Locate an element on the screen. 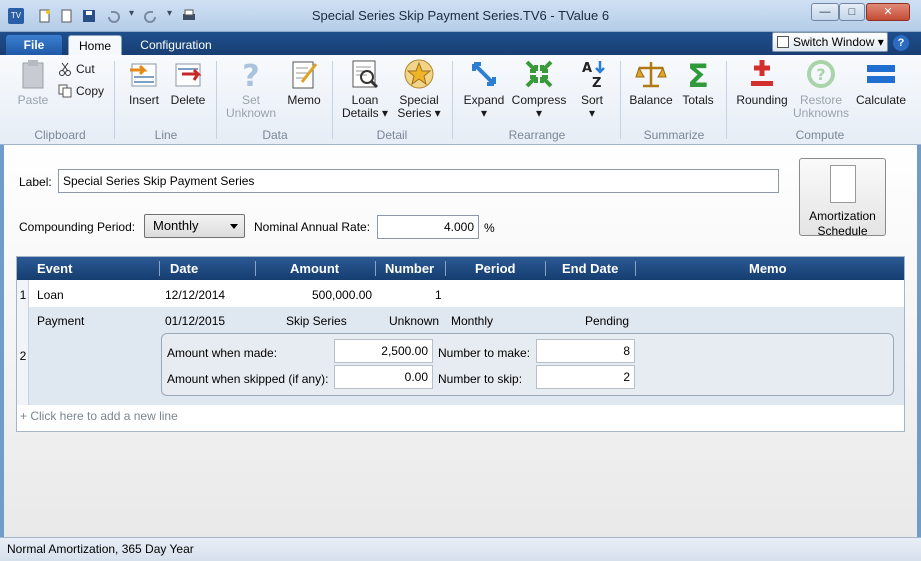  tab-configuration: Configuration is located at coordinates (176, 45).